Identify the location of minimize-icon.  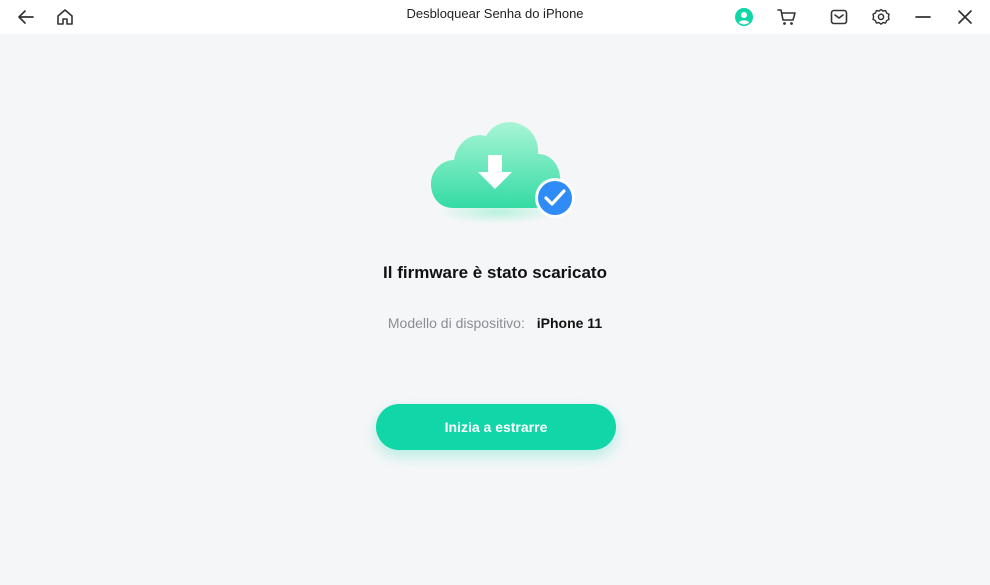
(923, 17).